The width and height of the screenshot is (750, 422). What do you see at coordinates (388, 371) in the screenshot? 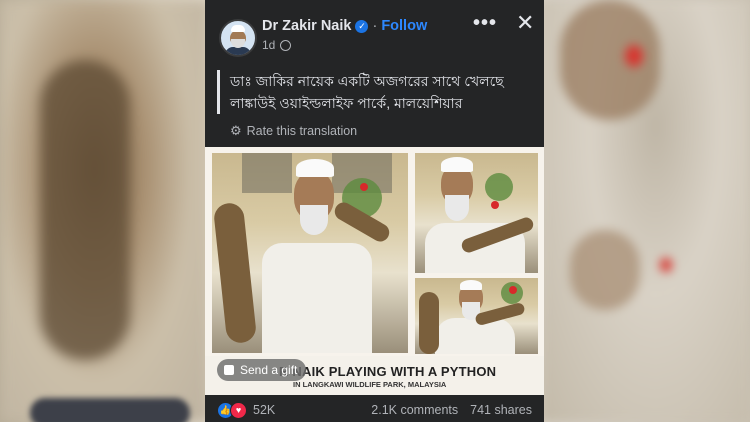
I see `image-title: R NAIK PLAYING WITH A PYTHON` at bounding box center [388, 371].